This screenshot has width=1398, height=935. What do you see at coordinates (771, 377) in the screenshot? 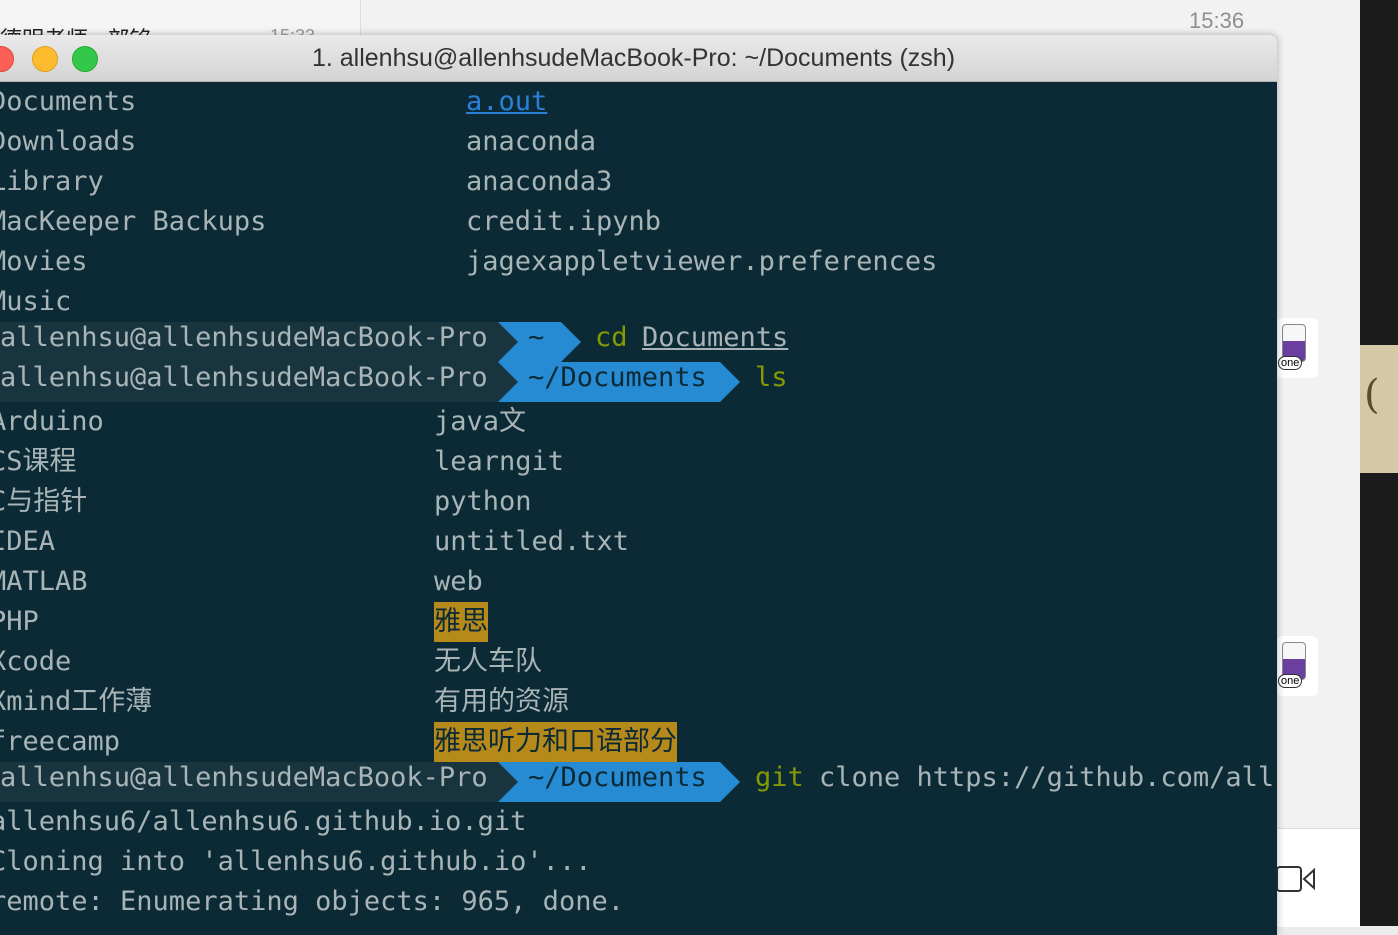
I see `command-name: ls` at bounding box center [771, 377].